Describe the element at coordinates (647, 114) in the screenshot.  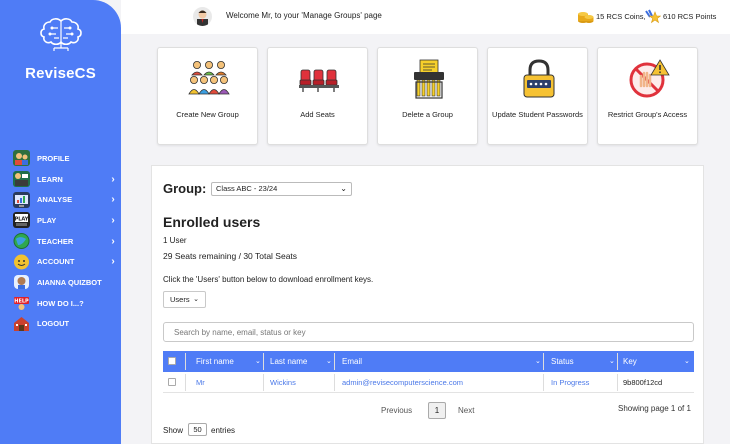
I see `card-label: Restrict Group's Access` at that location.